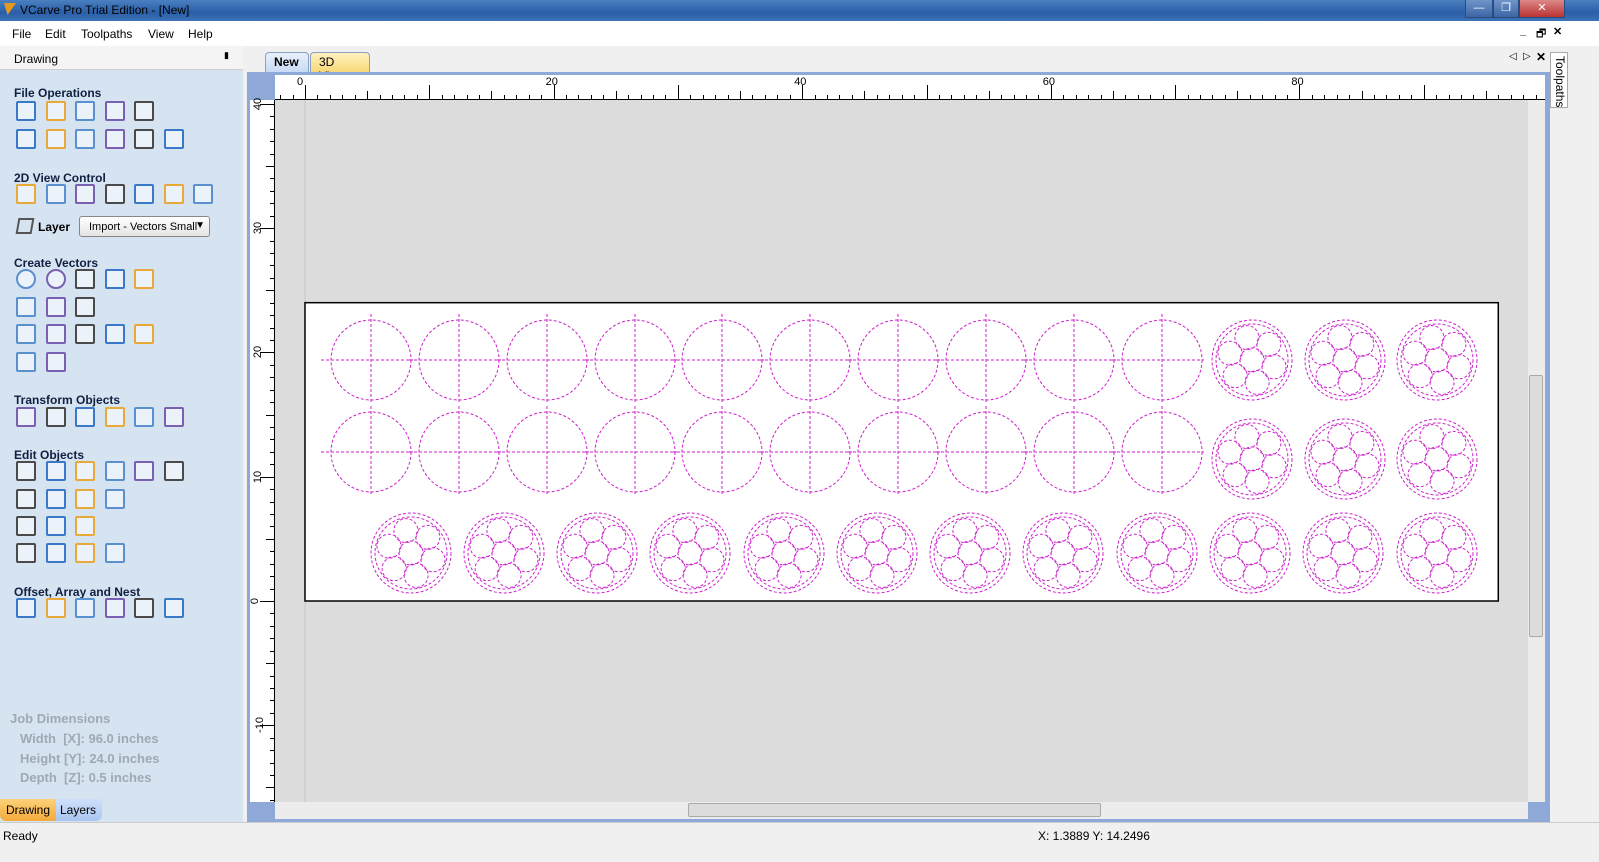 Image resolution: width=1599 pixels, height=862 pixels. What do you see at coordinates (144, 226) in the screenshot?
I see `layer-dropdown: Import - Vectors Small ▼` at bounding box center [144, 226].